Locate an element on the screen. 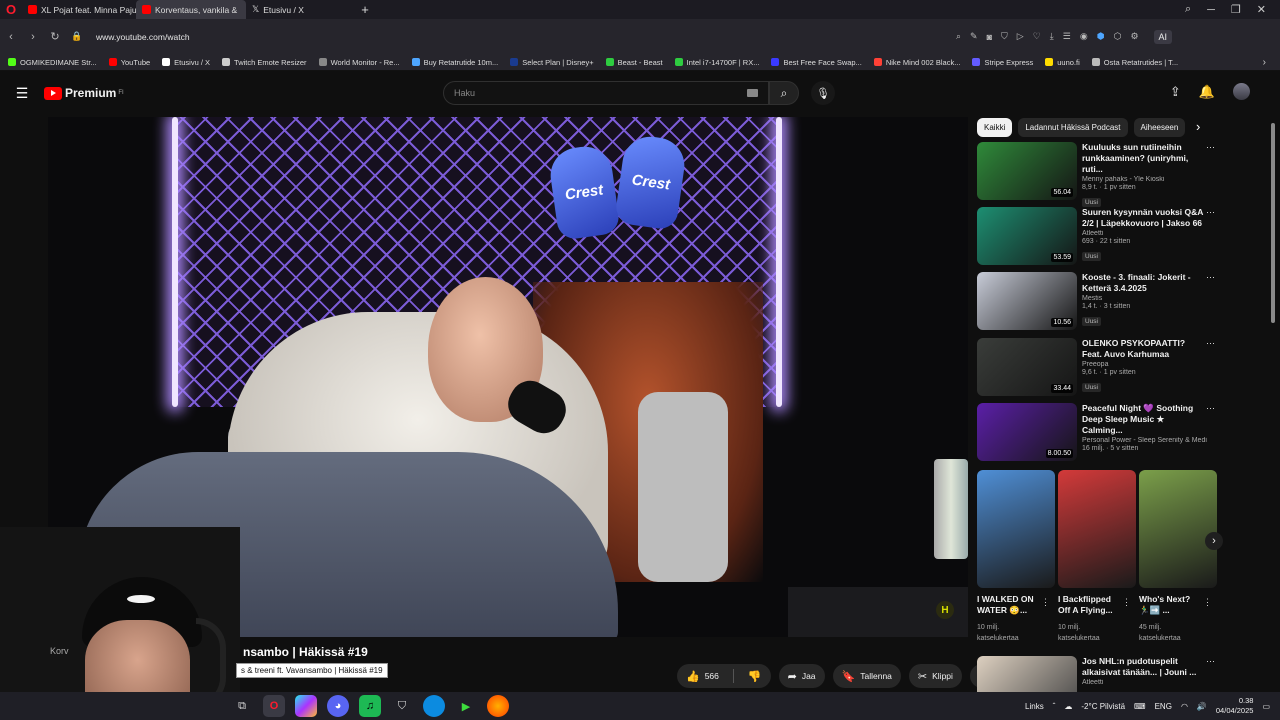 The width and height of the screenshot is (1280, 720). clip-button: ✂ Klippi is located at coordinates (935, 676).